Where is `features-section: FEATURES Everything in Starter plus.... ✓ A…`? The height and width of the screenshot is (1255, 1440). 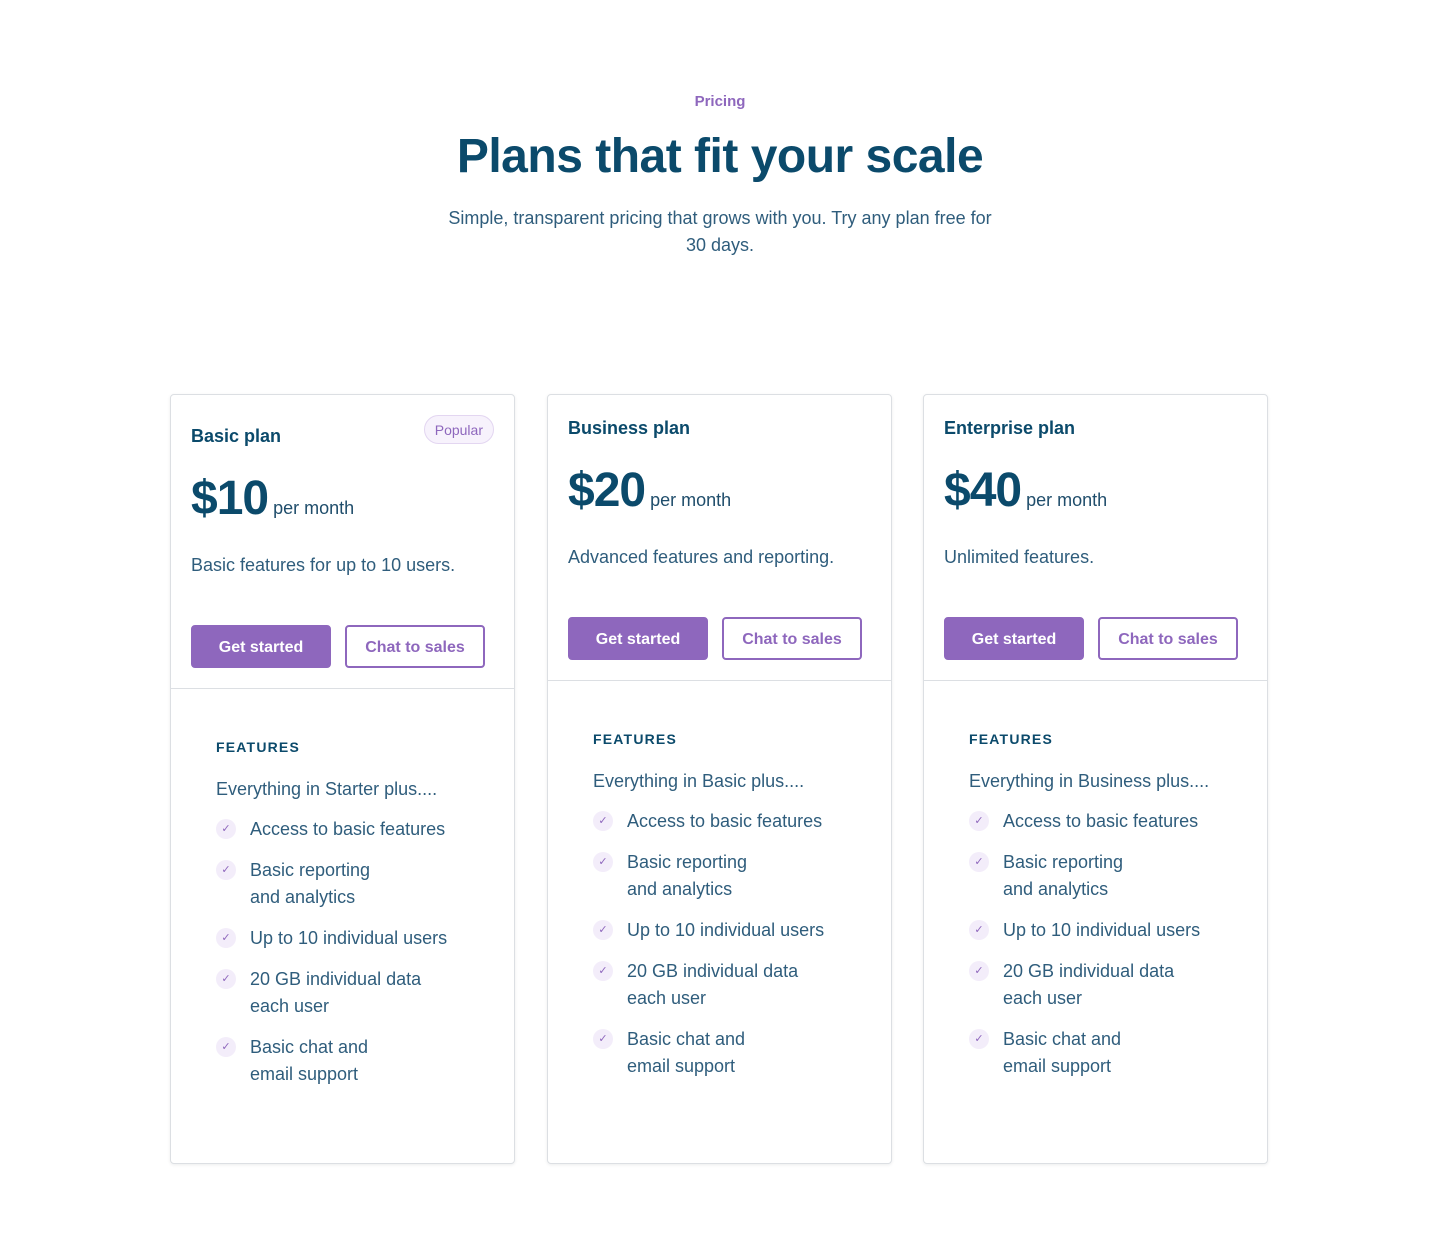 features-section: FEATURES Everything in Starter plus.... ✓ A… is located at coordinates (355, 923).